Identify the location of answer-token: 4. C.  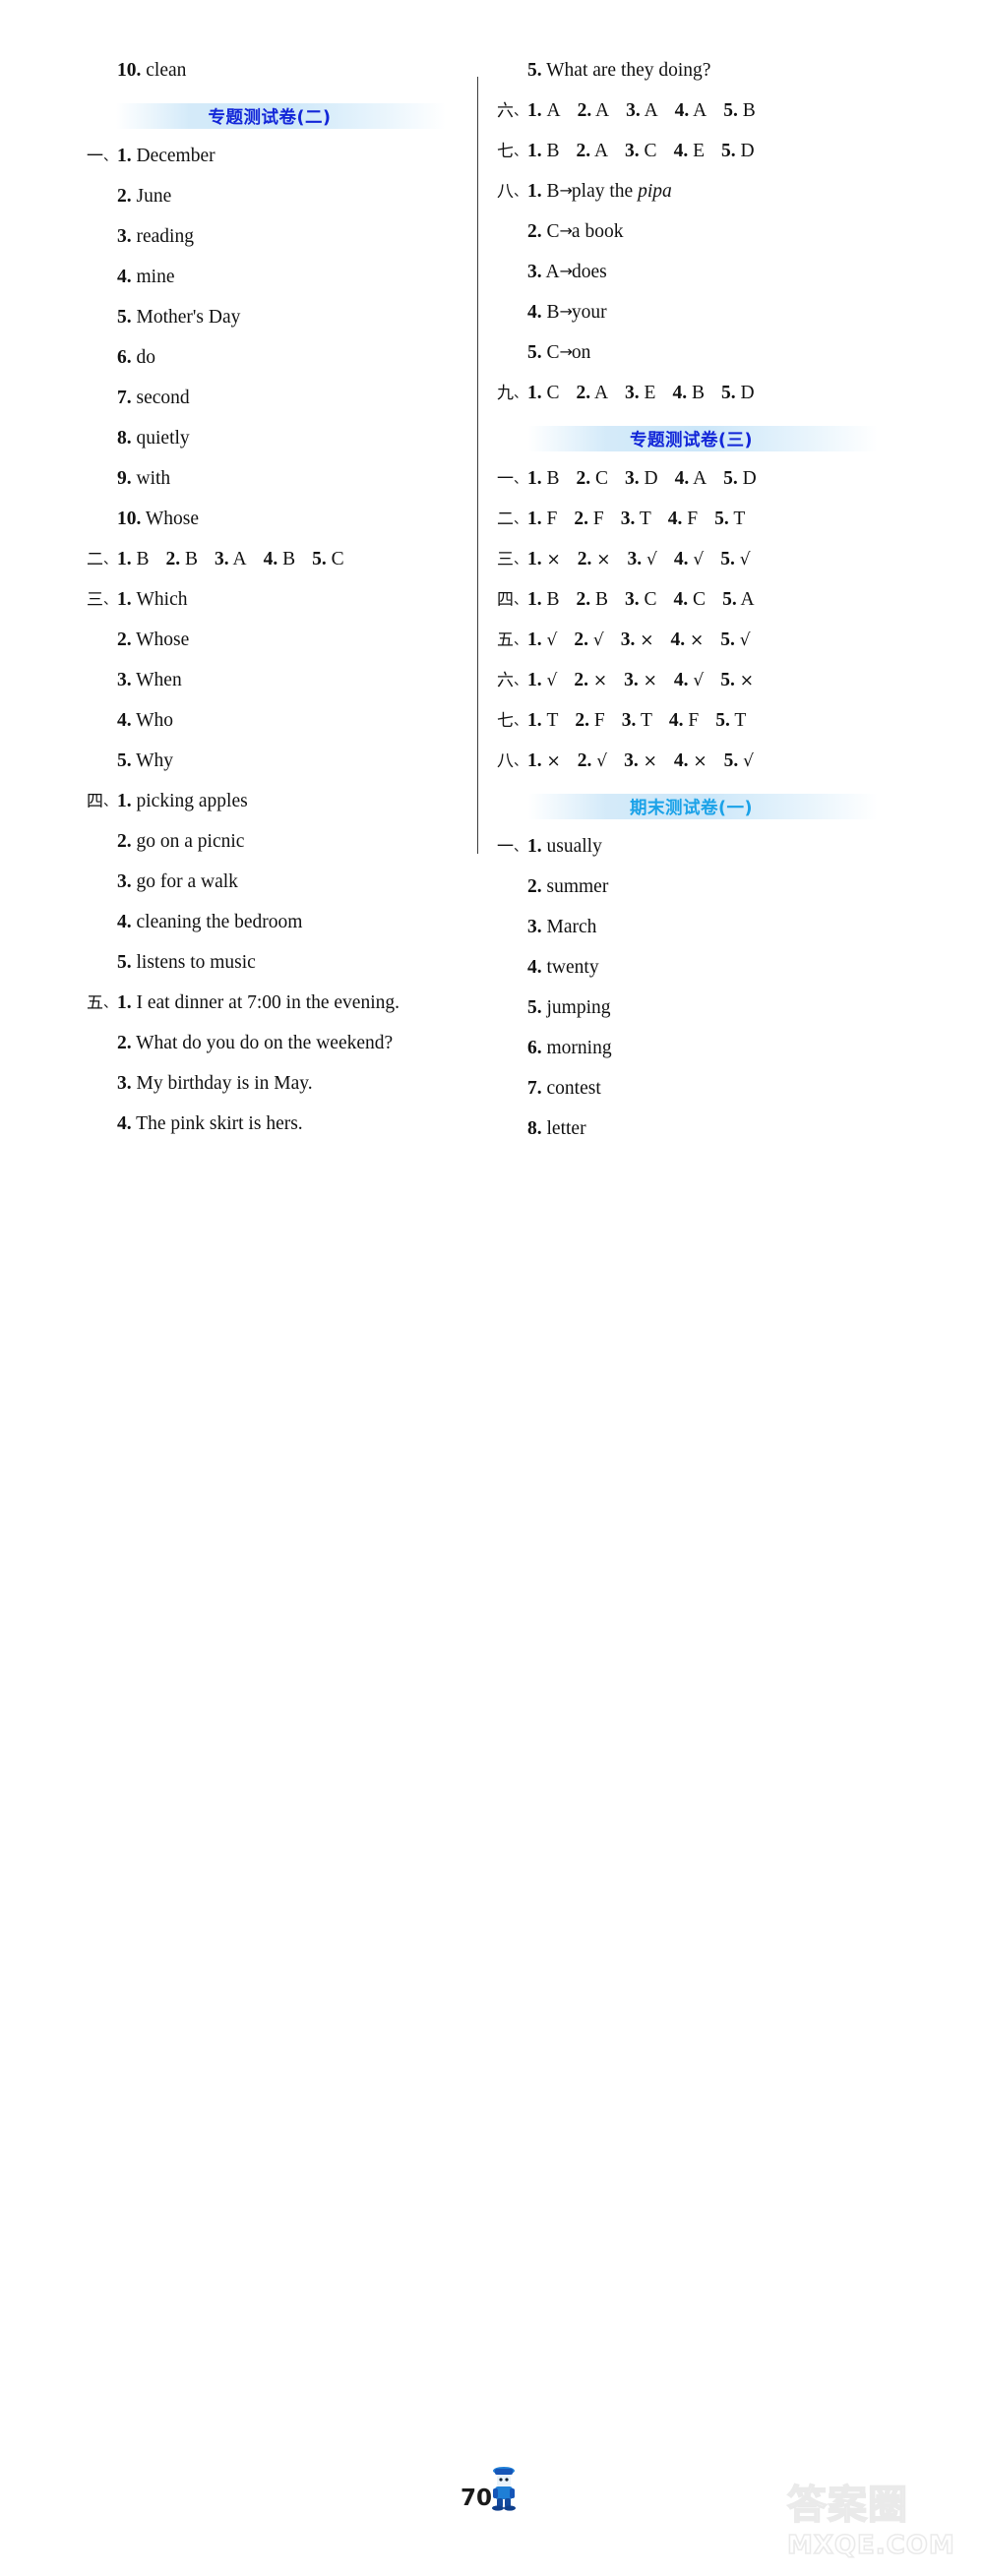
(690, 600).